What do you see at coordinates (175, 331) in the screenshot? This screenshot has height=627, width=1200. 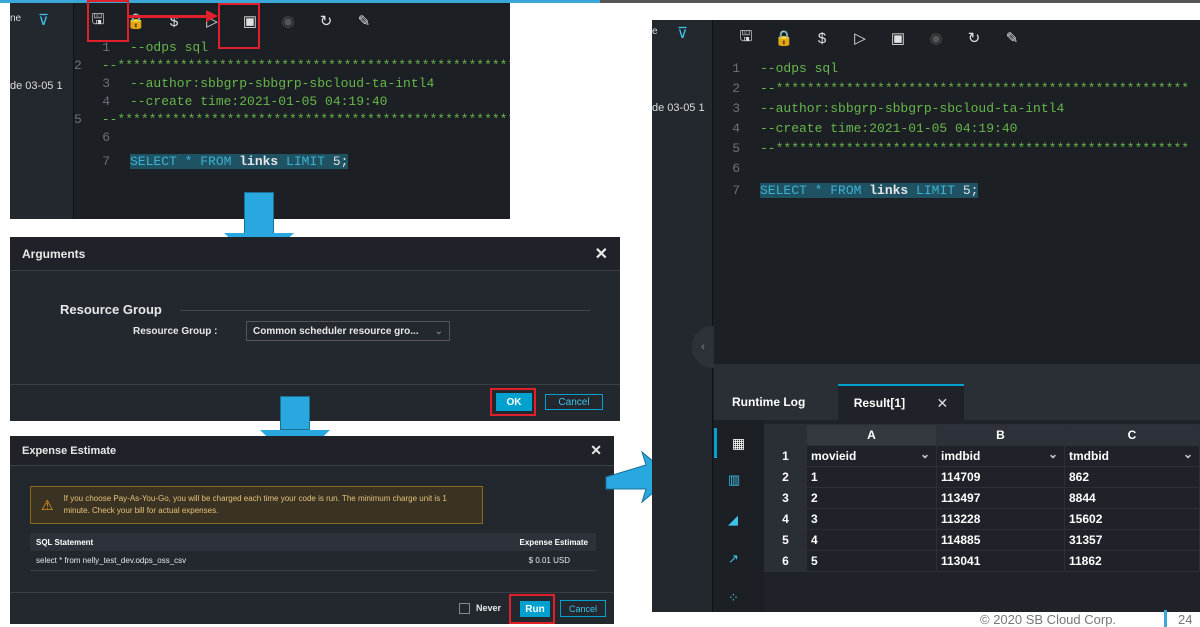 I see `resource-group-label: Resource Group :` at bounding box center [175, 331].